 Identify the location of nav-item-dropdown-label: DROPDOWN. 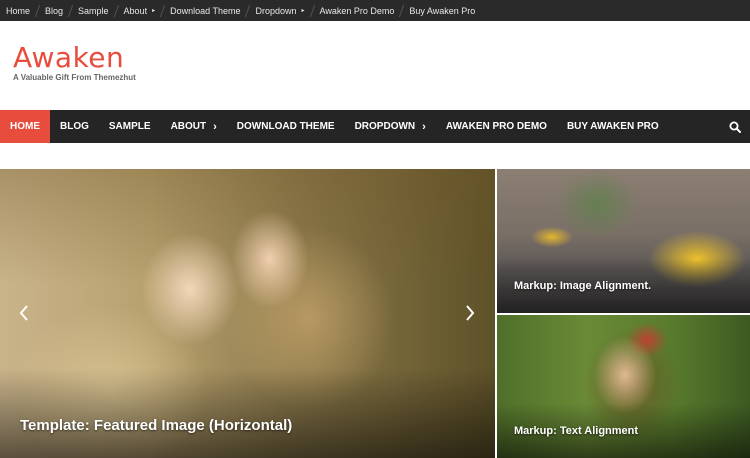
(385, 126).